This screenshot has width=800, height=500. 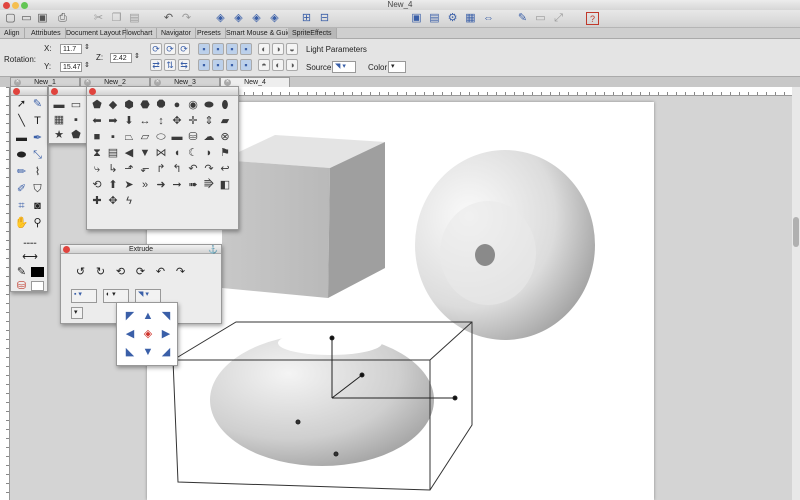 I want to click on move-shape-icon: ✥, so click(x=113, y=201).